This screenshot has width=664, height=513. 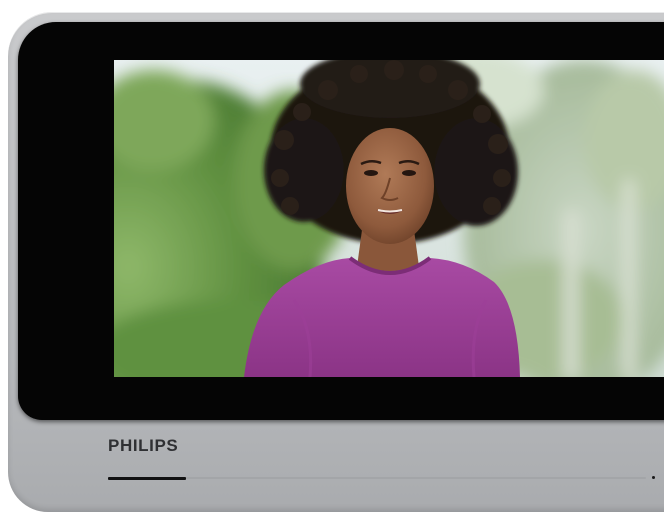 What do you see at coordinates (143, 445) in the screenshot?
I see `brand-logo-label: PHILIPS` at bounding box center [143, 445].